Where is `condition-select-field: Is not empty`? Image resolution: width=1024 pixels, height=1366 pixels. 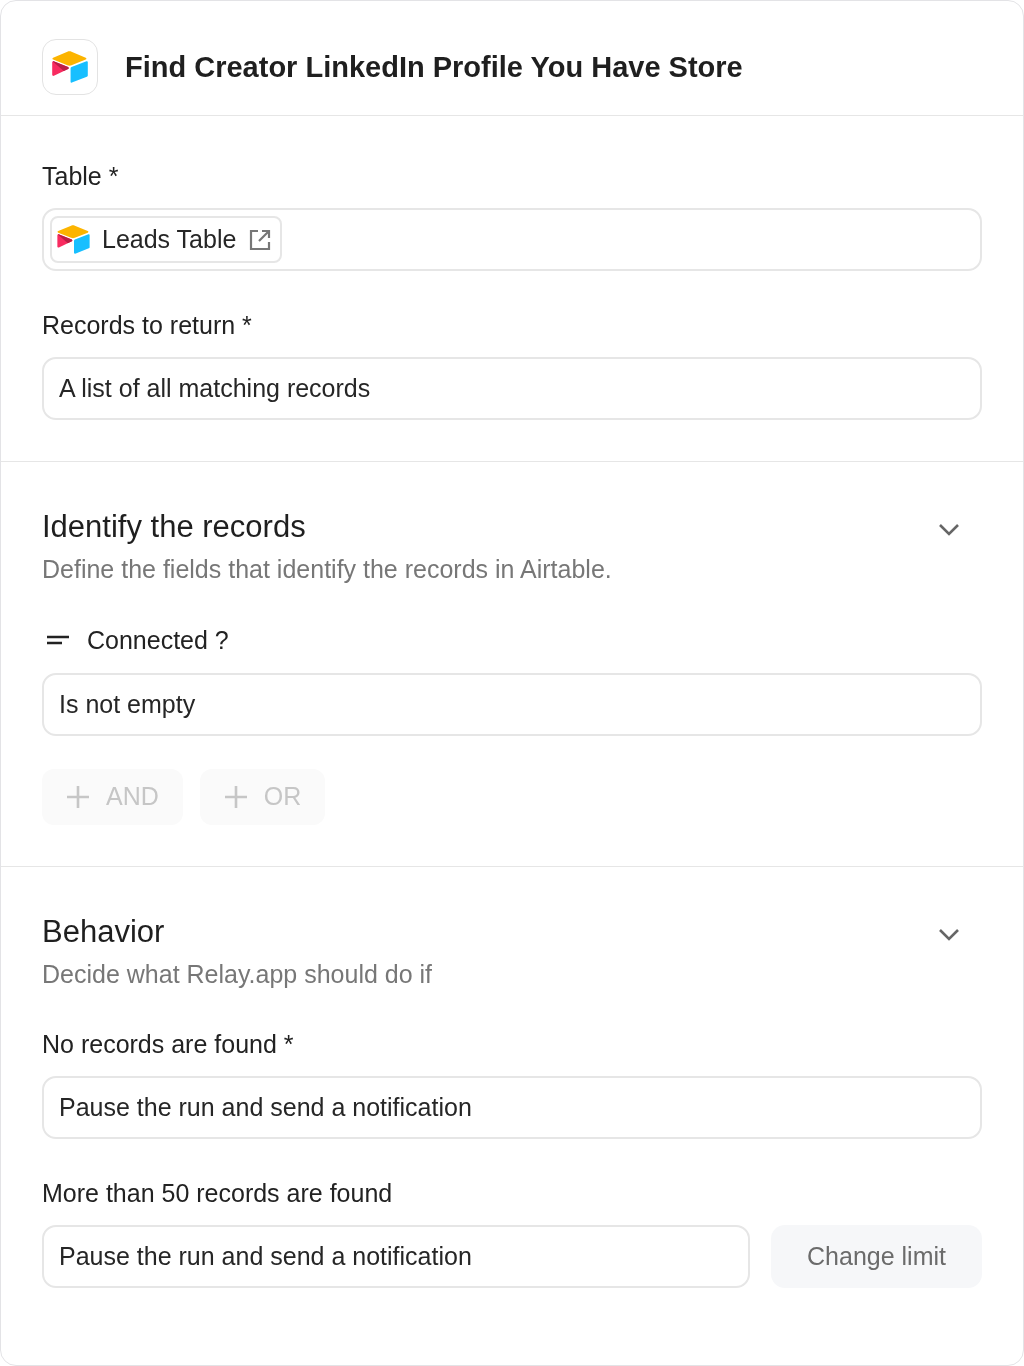 condition-select-field: Is not empty is located at coordinates (512, 704).